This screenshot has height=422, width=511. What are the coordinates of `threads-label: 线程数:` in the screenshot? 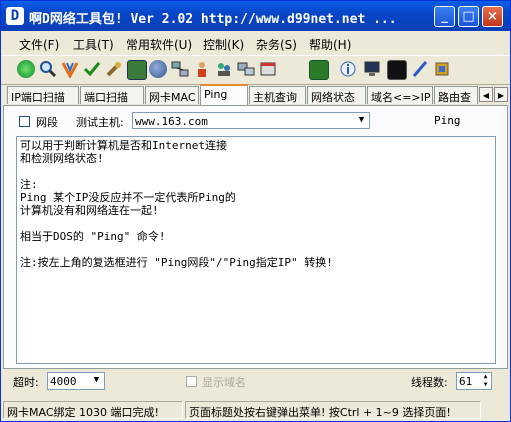 It's located at (429, 382).